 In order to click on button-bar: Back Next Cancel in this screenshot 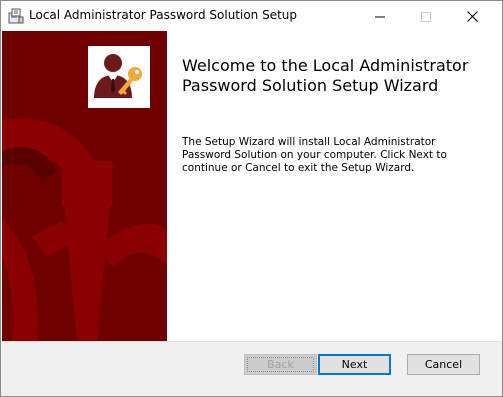, I will do `click(251, 368)`.